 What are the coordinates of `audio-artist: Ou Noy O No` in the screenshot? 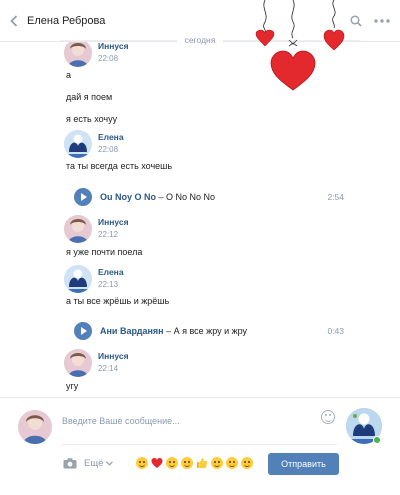 It's located at (128, 197).